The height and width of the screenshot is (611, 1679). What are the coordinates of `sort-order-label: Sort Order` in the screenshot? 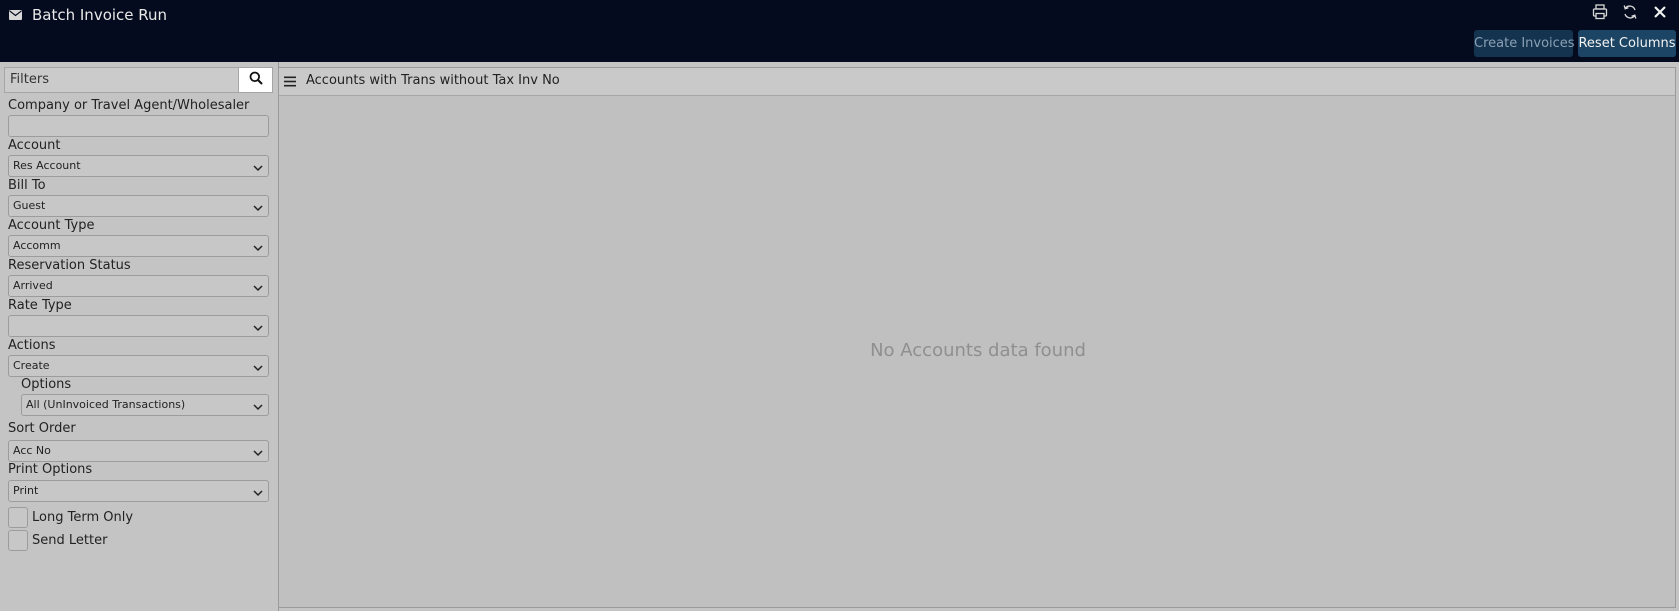 It's located at (42, 428).